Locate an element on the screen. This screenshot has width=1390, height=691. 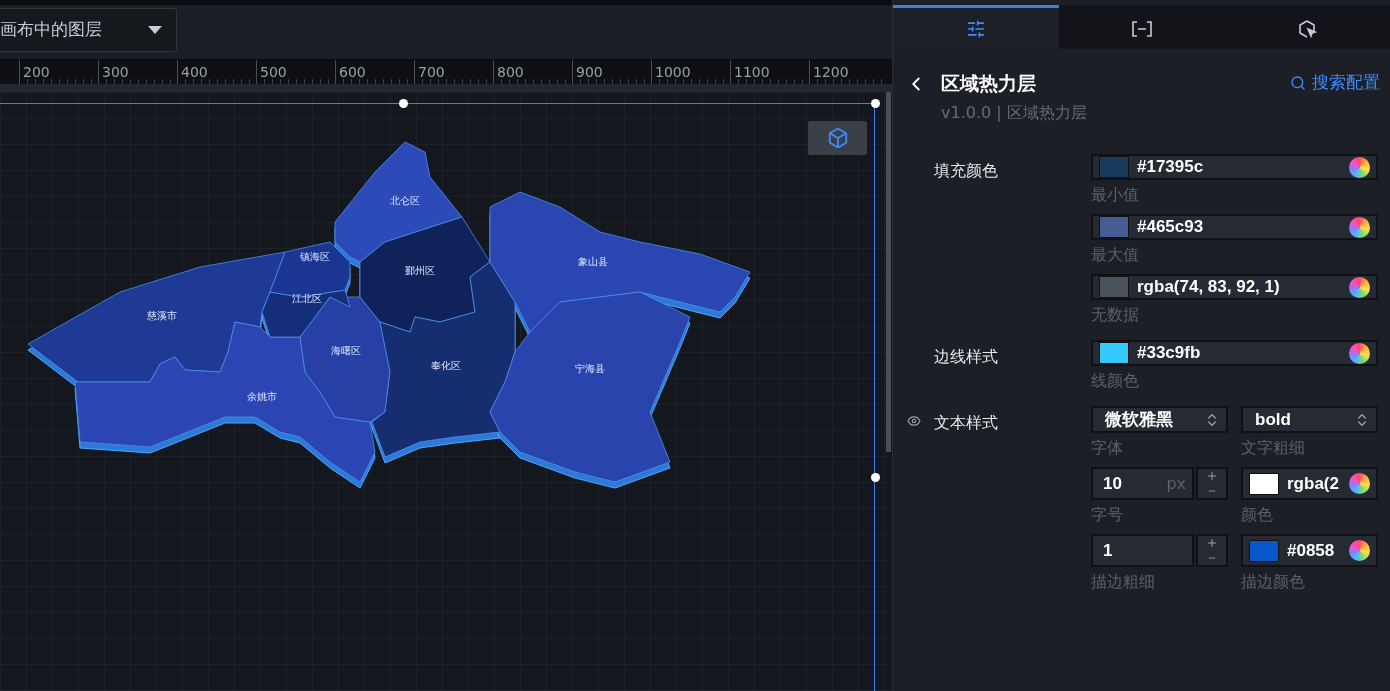
field-caption: 描边颜色 is located at coordinates (1273, 582).